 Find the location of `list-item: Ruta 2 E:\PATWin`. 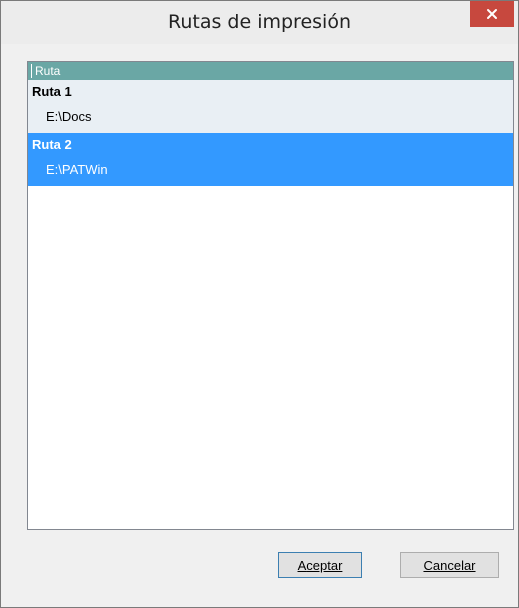

list-item: Ruta 2 E:\PATWin is located at coordinates (270, 159).